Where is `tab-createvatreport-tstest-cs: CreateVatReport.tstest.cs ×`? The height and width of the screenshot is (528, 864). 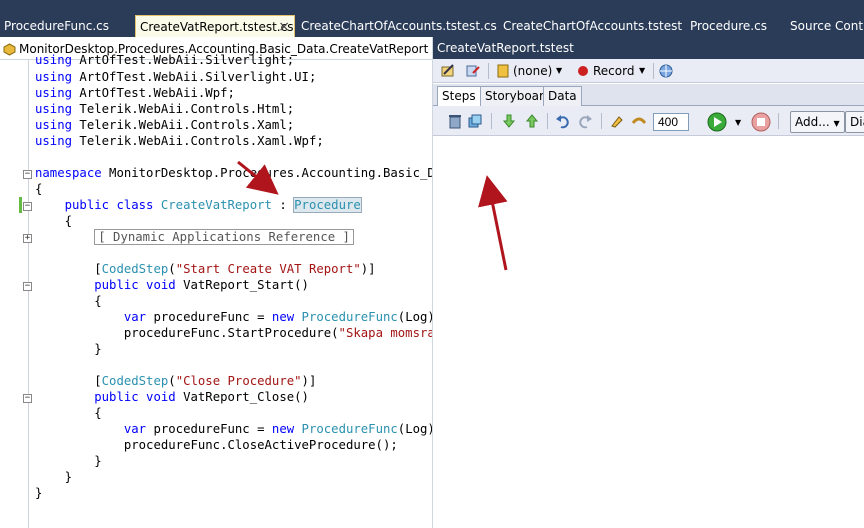 tab-createvatreport-tstest-cs: CreateVatReport.tstest.cs × is located at coordinates (215, 26).